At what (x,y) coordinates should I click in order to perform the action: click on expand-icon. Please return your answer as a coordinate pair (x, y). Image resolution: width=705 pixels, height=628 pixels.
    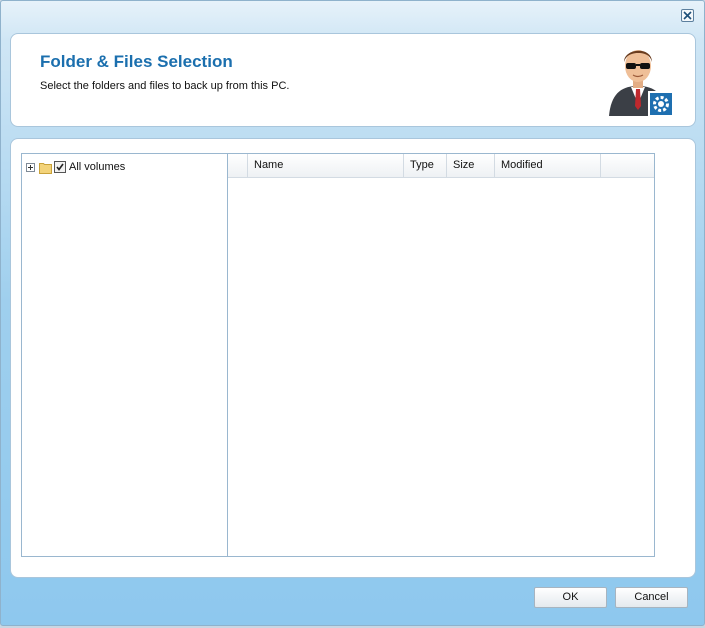
    Looking at the image, I should click on (30, 167).